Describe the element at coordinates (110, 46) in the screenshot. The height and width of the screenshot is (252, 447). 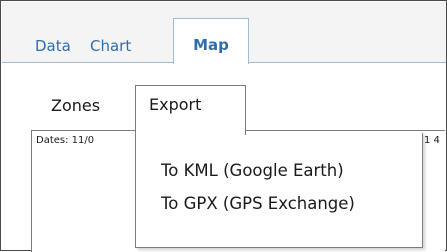
I see `tab-chart: Chart` at that location.